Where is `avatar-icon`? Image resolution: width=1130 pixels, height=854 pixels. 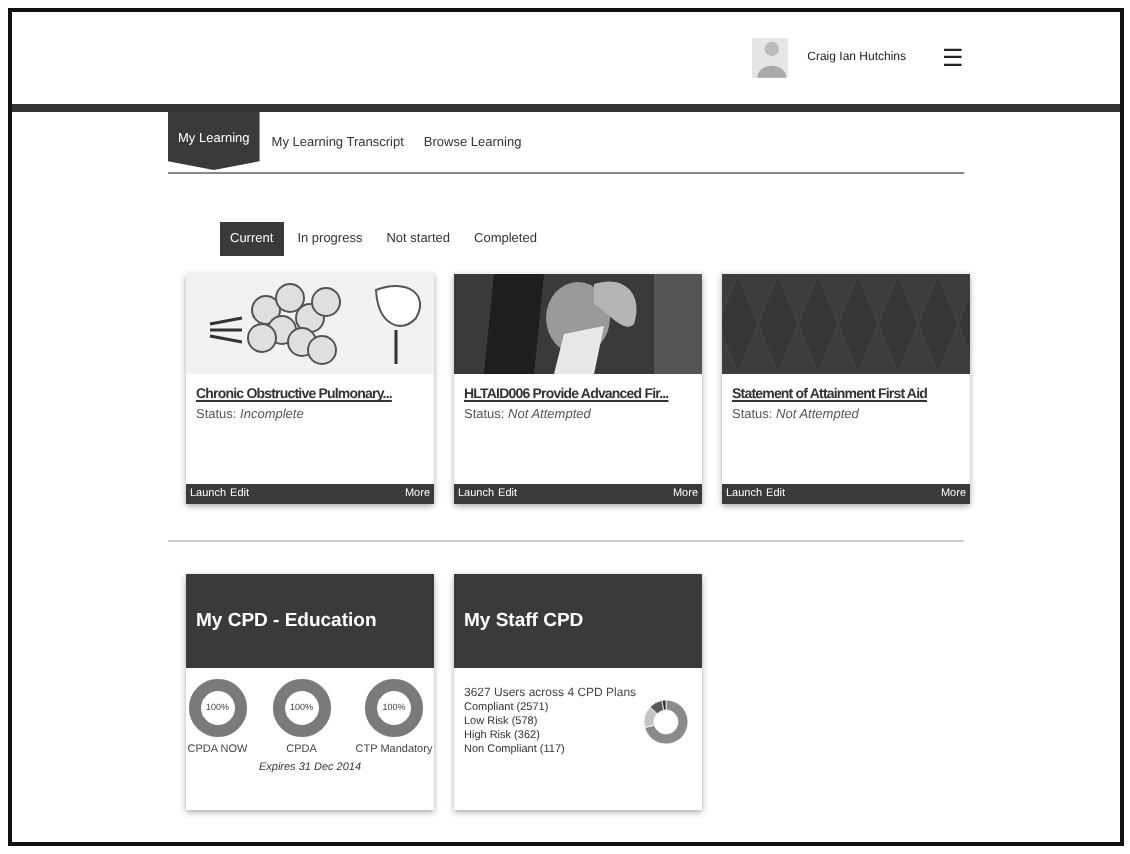
avatar-icon is located at coordinates (769, 58).